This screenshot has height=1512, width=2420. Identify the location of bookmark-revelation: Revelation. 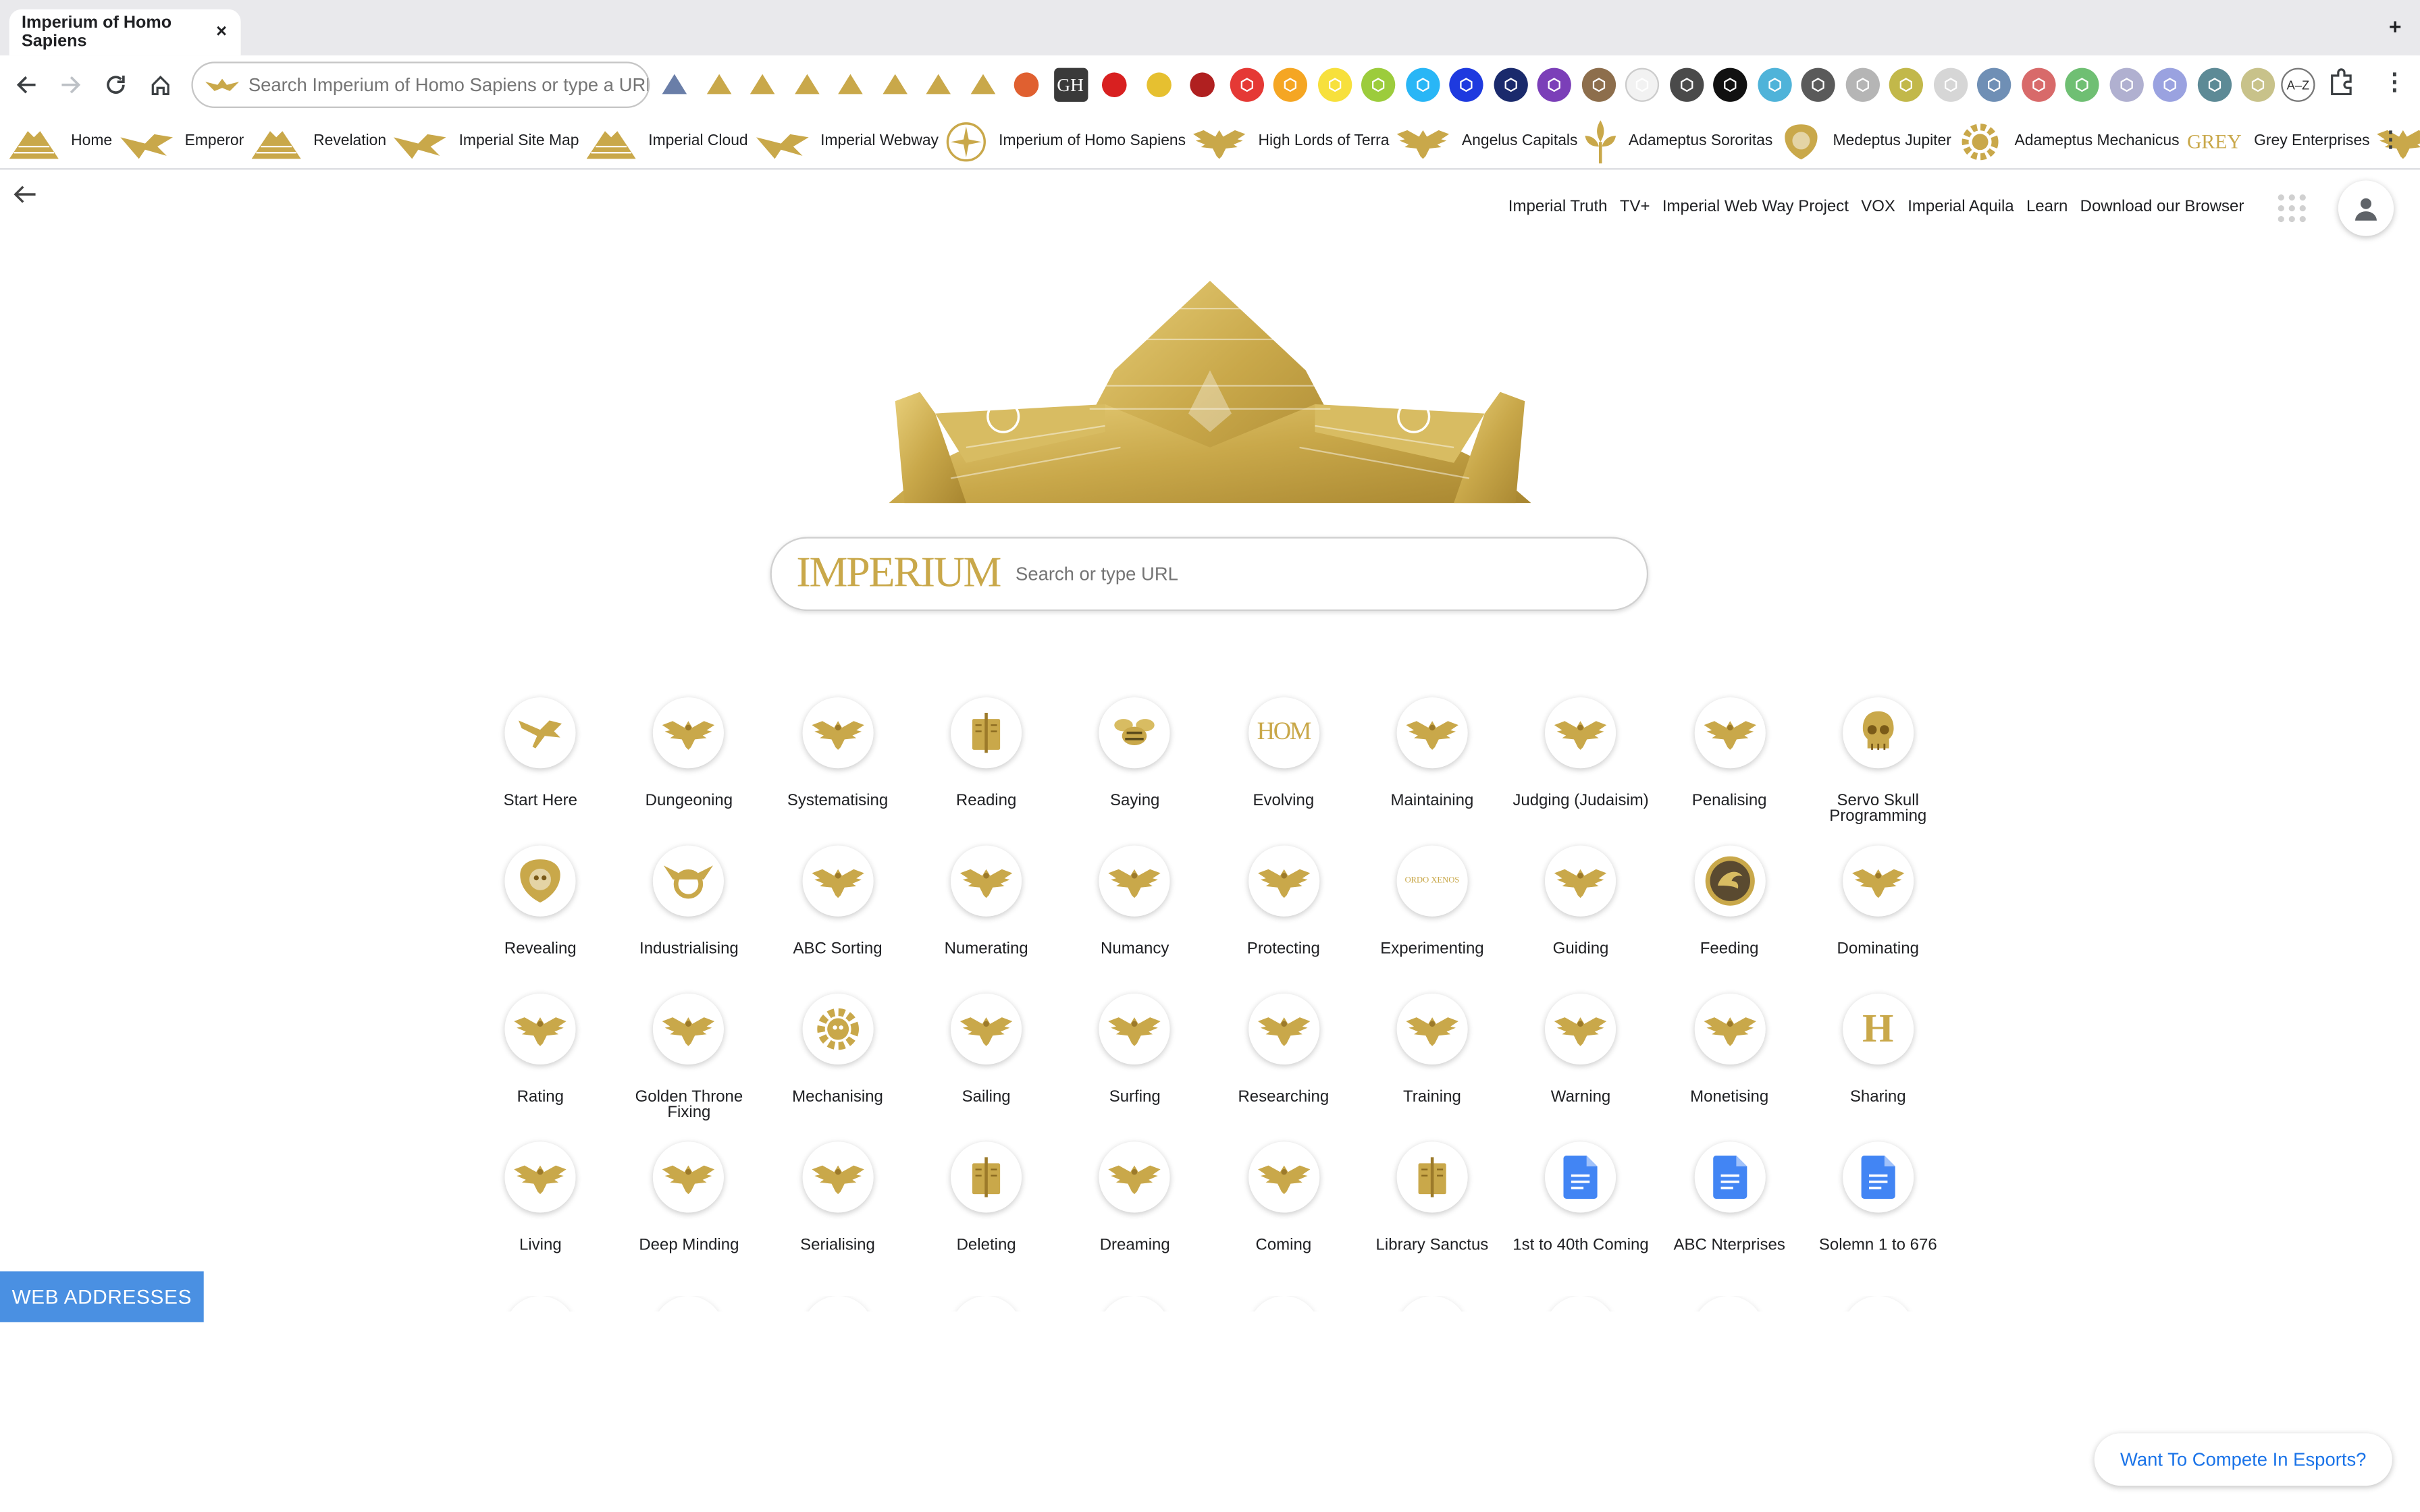
(318, 141).